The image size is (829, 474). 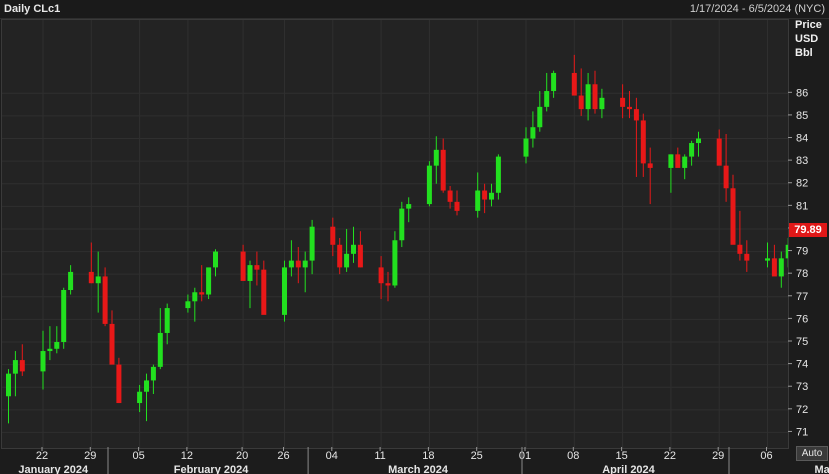 I want to click on month-label: May 2024, so click(x=821, y=469).